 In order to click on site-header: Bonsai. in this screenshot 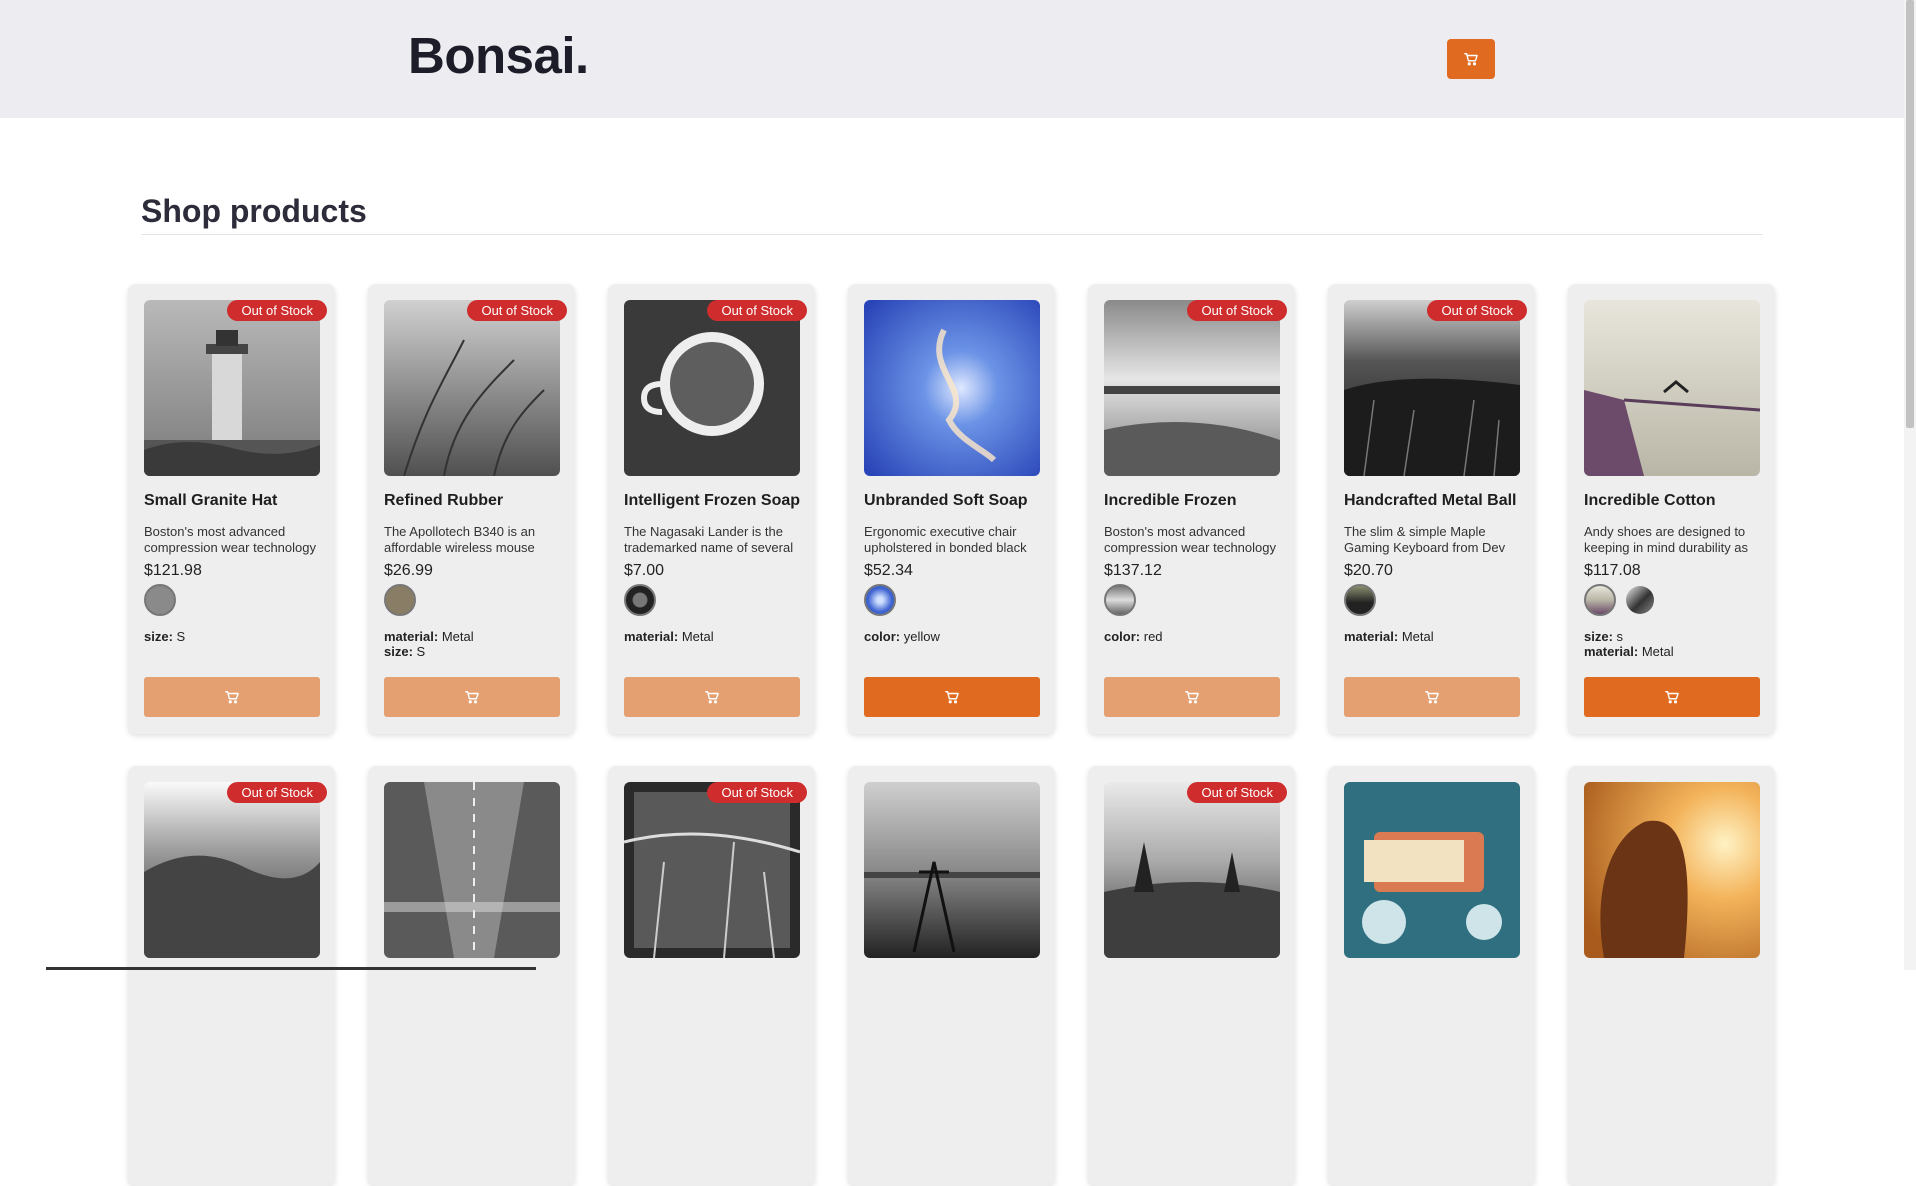, I will do `click(958, 59)`.